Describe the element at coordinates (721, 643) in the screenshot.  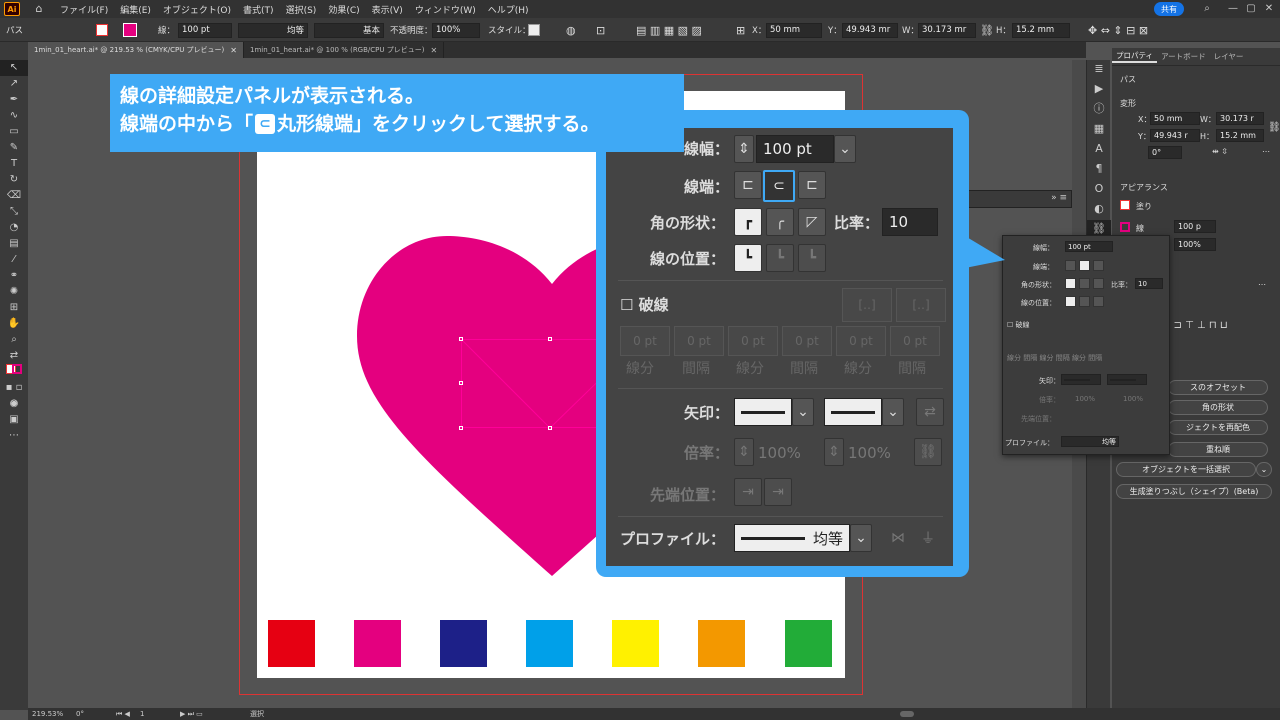
I see `color-swatch-orange` at that location.